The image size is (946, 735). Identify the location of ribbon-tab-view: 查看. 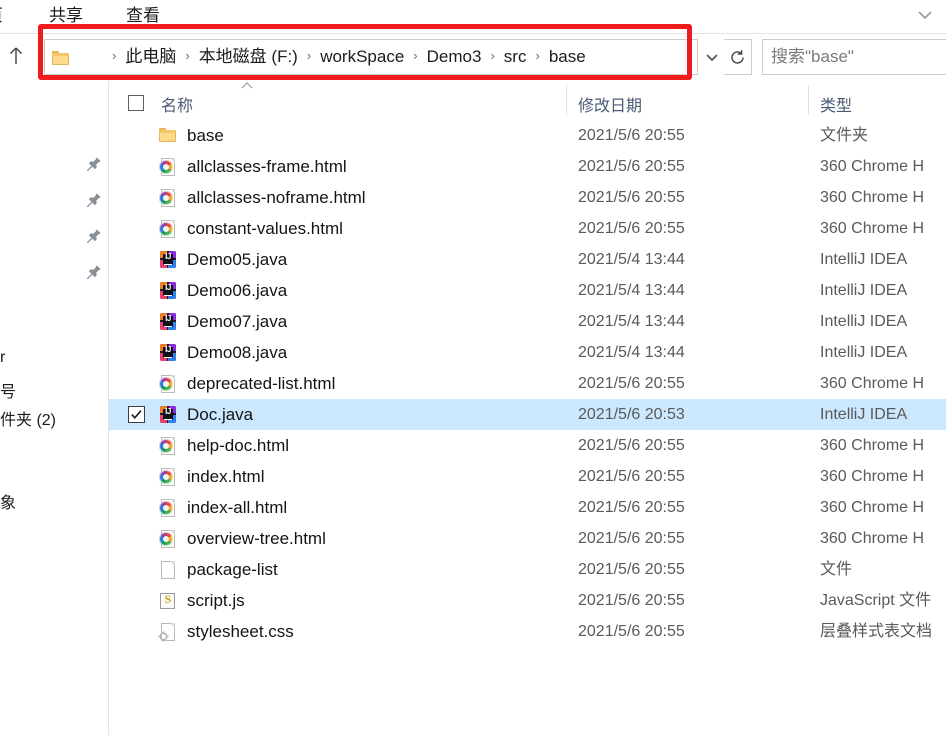
(143, 16).